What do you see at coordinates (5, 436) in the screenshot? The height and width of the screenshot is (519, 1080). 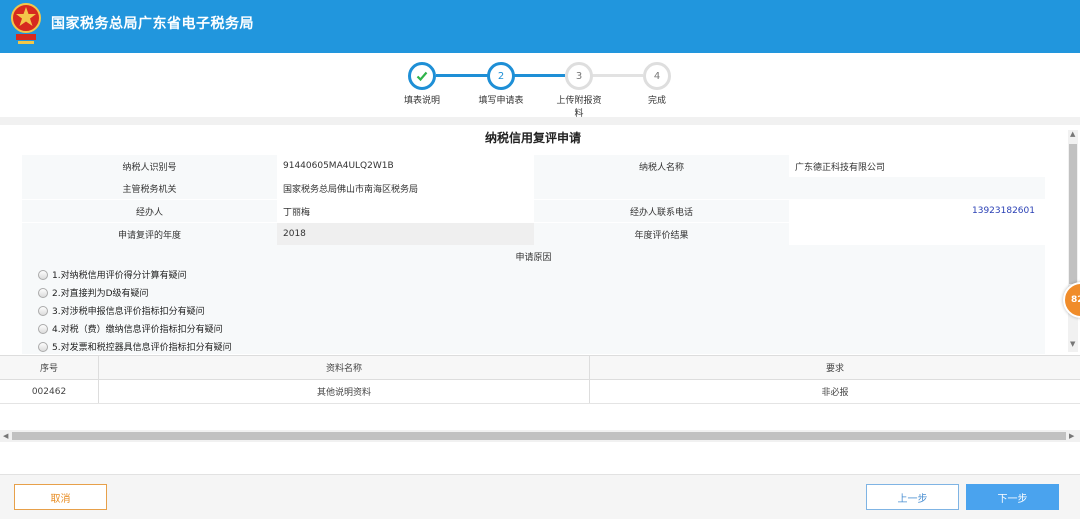 I see `scroll-left-icon: ◀` at bounding box center [5, 436].